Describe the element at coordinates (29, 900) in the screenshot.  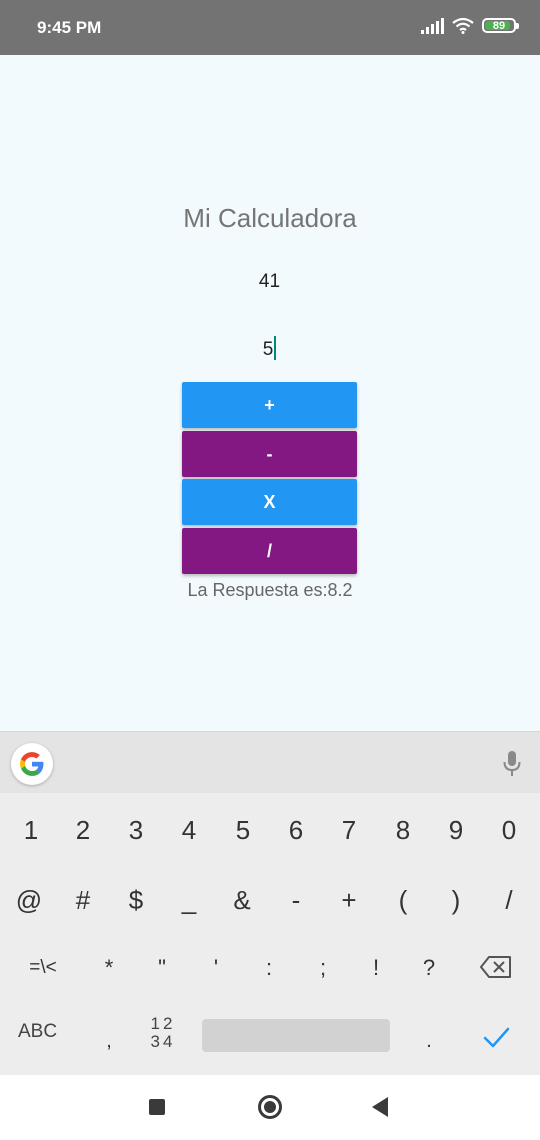
I see `key-at: @` at that location.